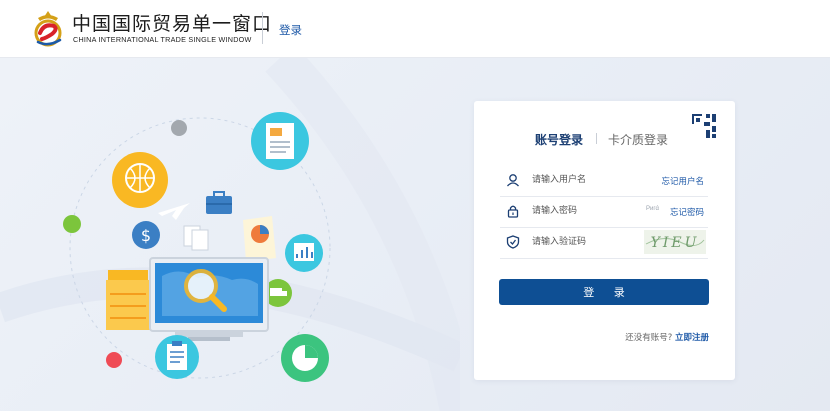 Image resolution: width=830 pixels, height=411 pixels. Describe the element at coordinates (682, 181) in the screenshot. I see `forgot-username-link: 忘记用户名` at that location.